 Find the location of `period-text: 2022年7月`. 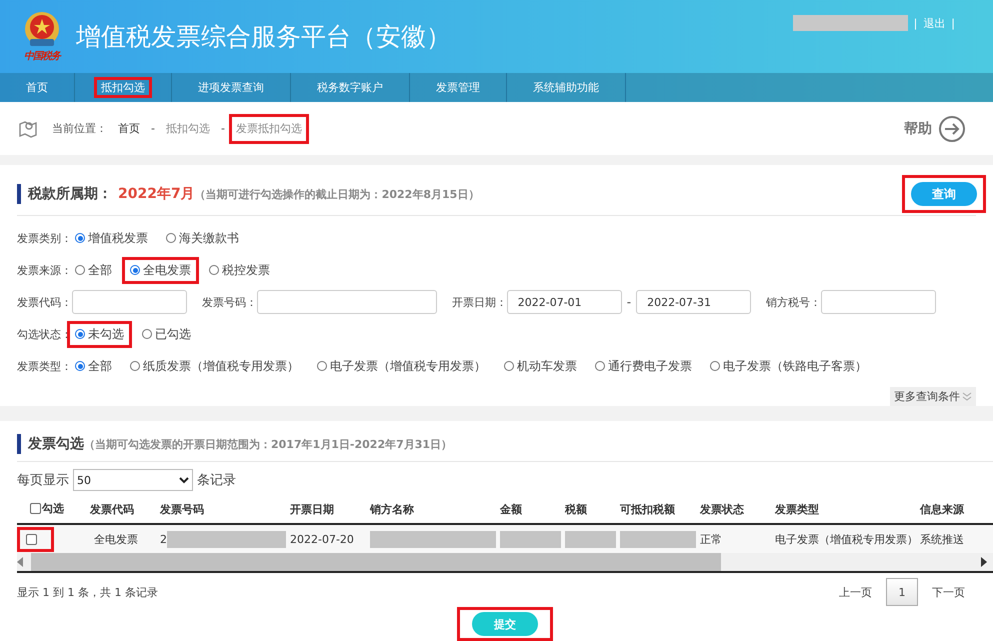

period-text: 2022年7月 is located at coordinates (156, 194).